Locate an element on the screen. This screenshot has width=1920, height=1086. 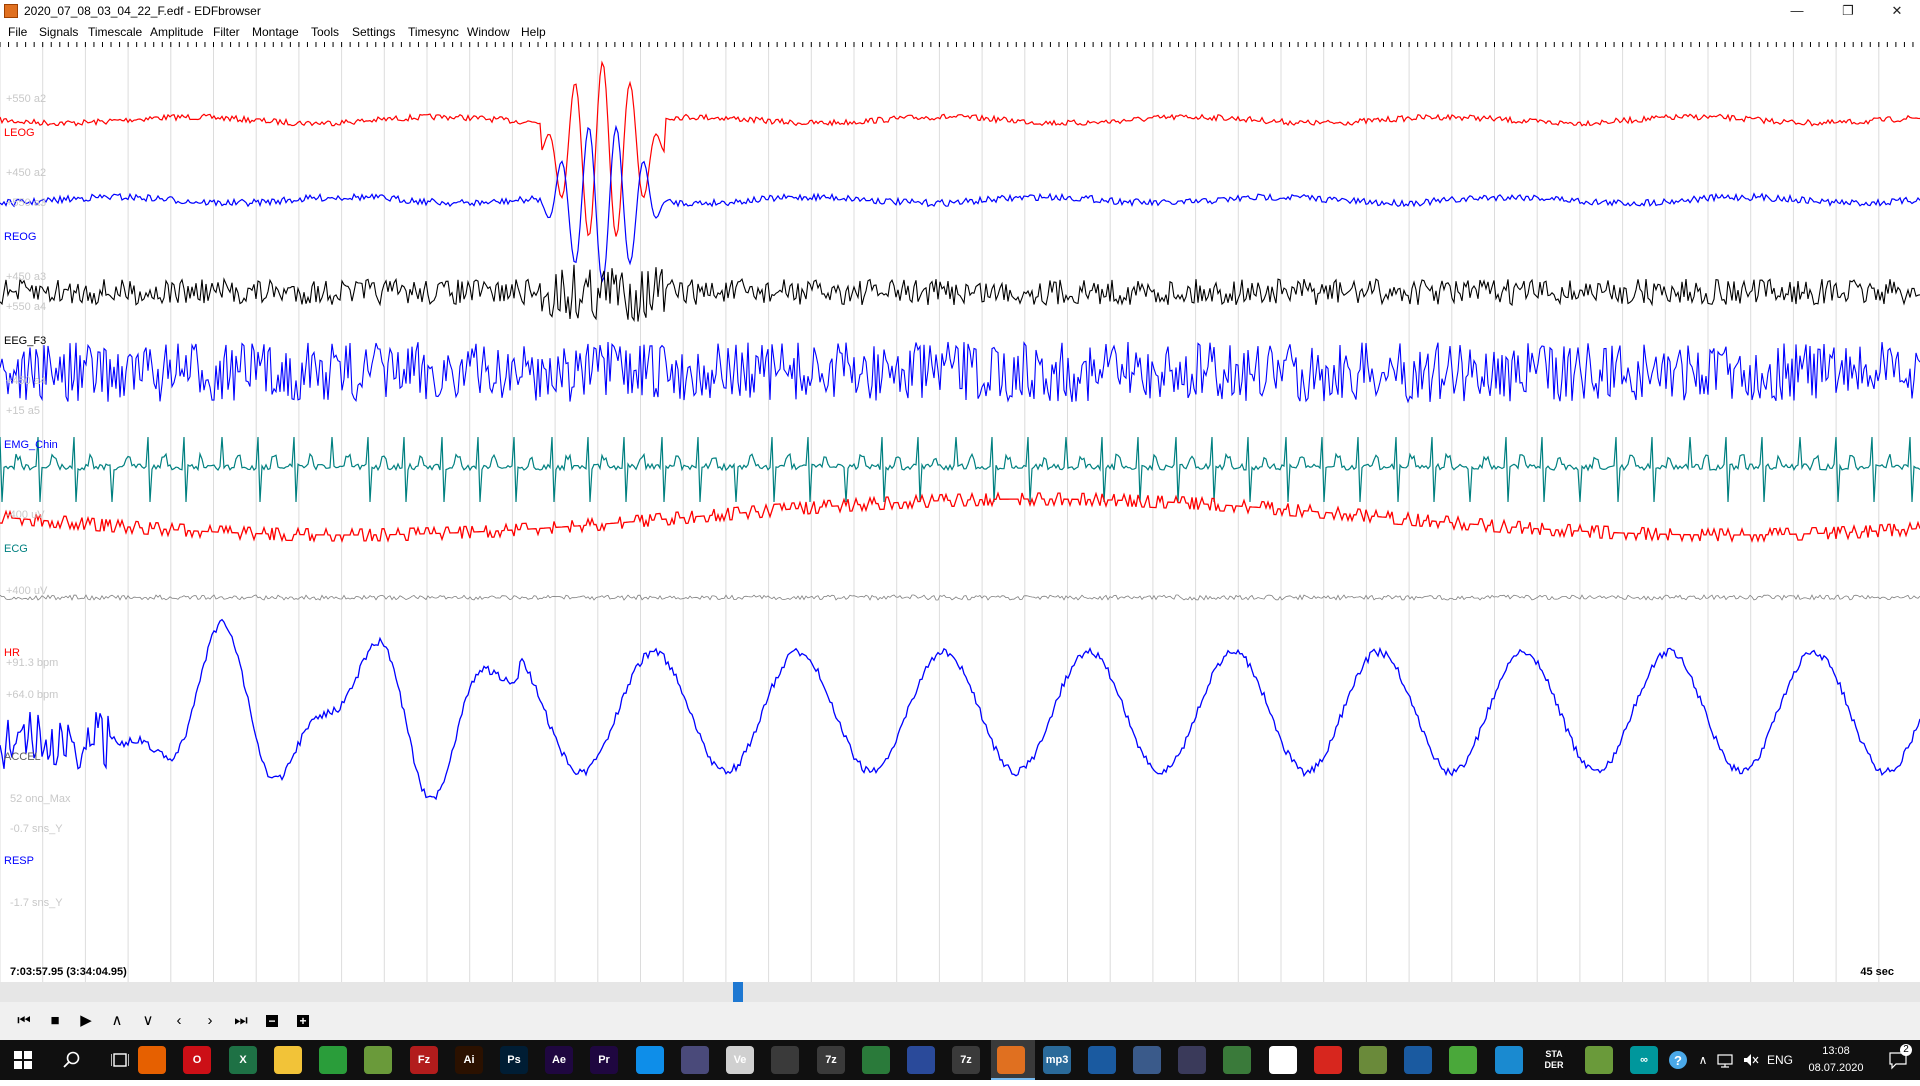
language-indicator: ENG is located at coordinates (1780, 1060).